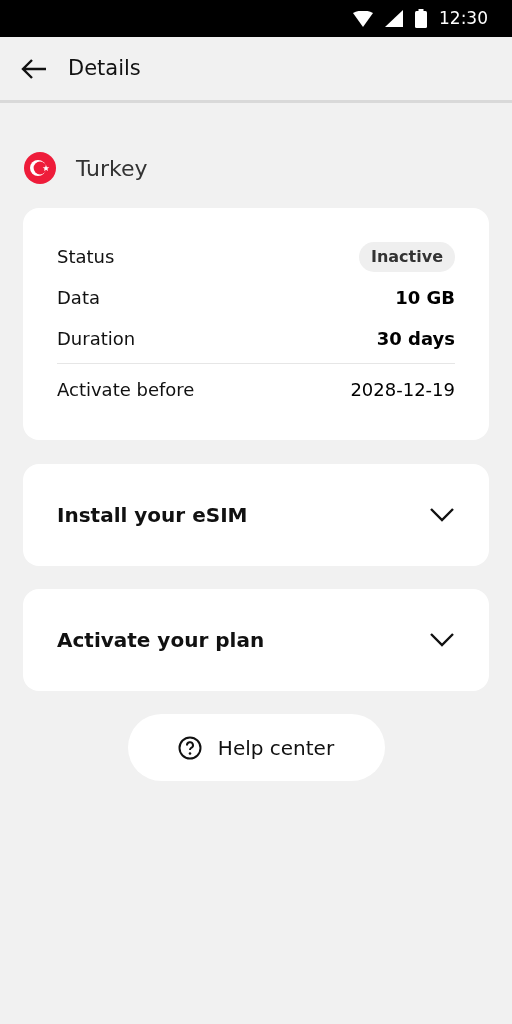  I want to click on detail-label: Activate before, so click(126, 389).